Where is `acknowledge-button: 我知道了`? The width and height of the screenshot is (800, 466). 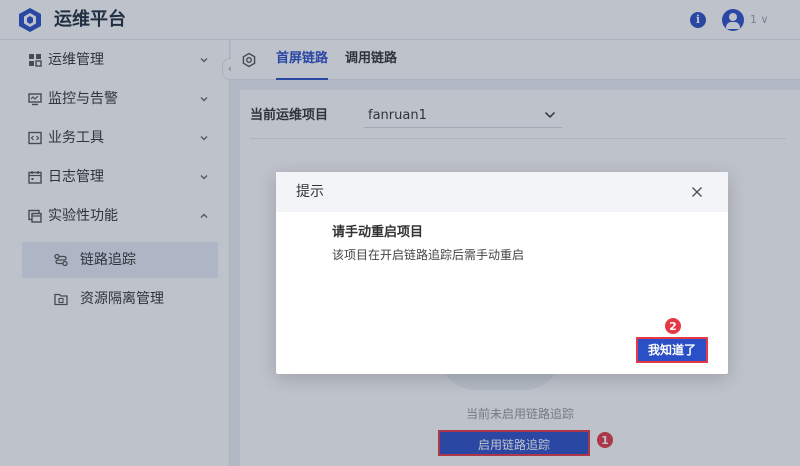
acknowledge-button: 我知道了 is located at coordinates (672, 350).